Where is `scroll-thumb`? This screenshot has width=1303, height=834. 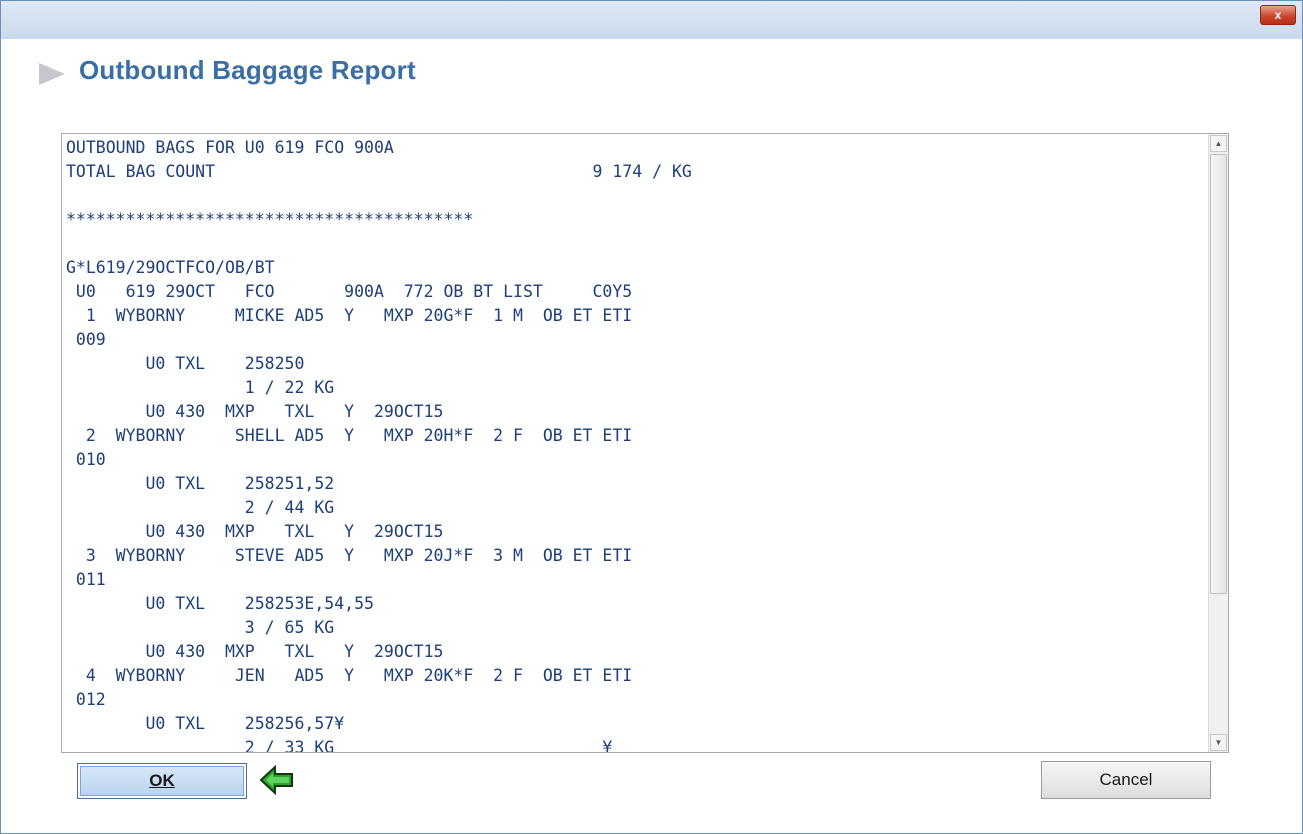 scroll-thumb is located at coordinates (1218, 374).